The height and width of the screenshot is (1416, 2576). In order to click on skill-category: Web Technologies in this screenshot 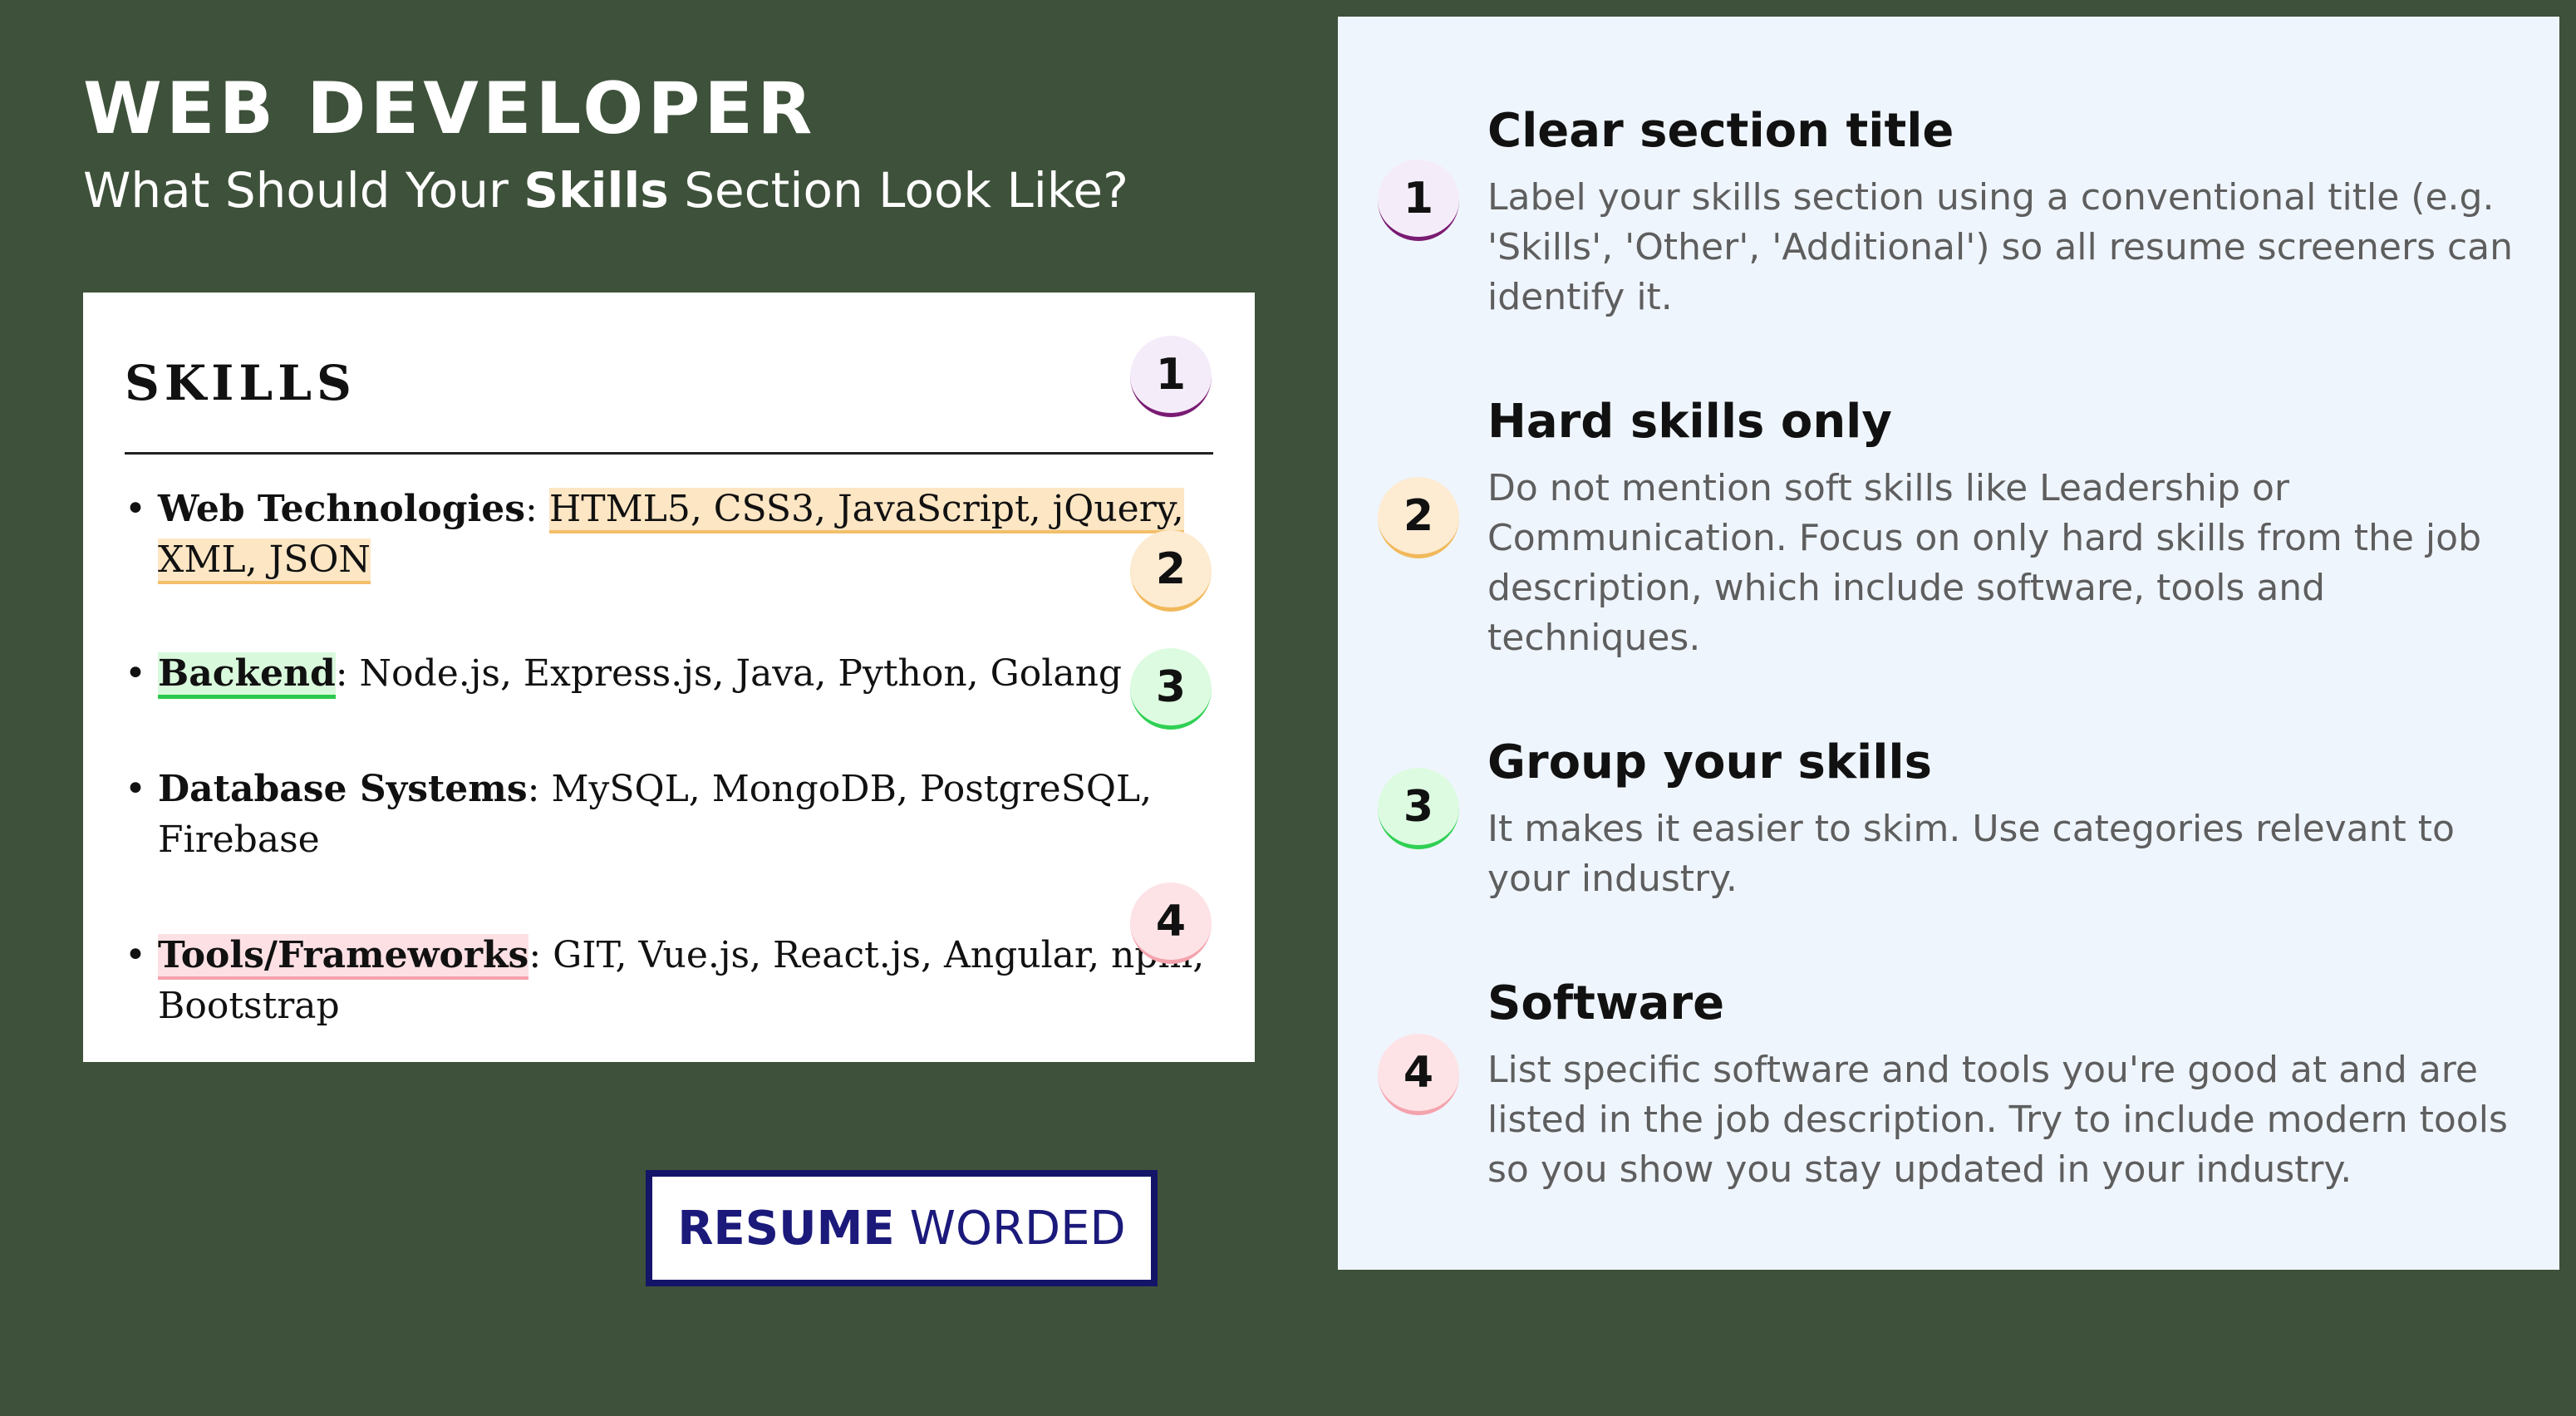, I will do `click(342, 509)`.